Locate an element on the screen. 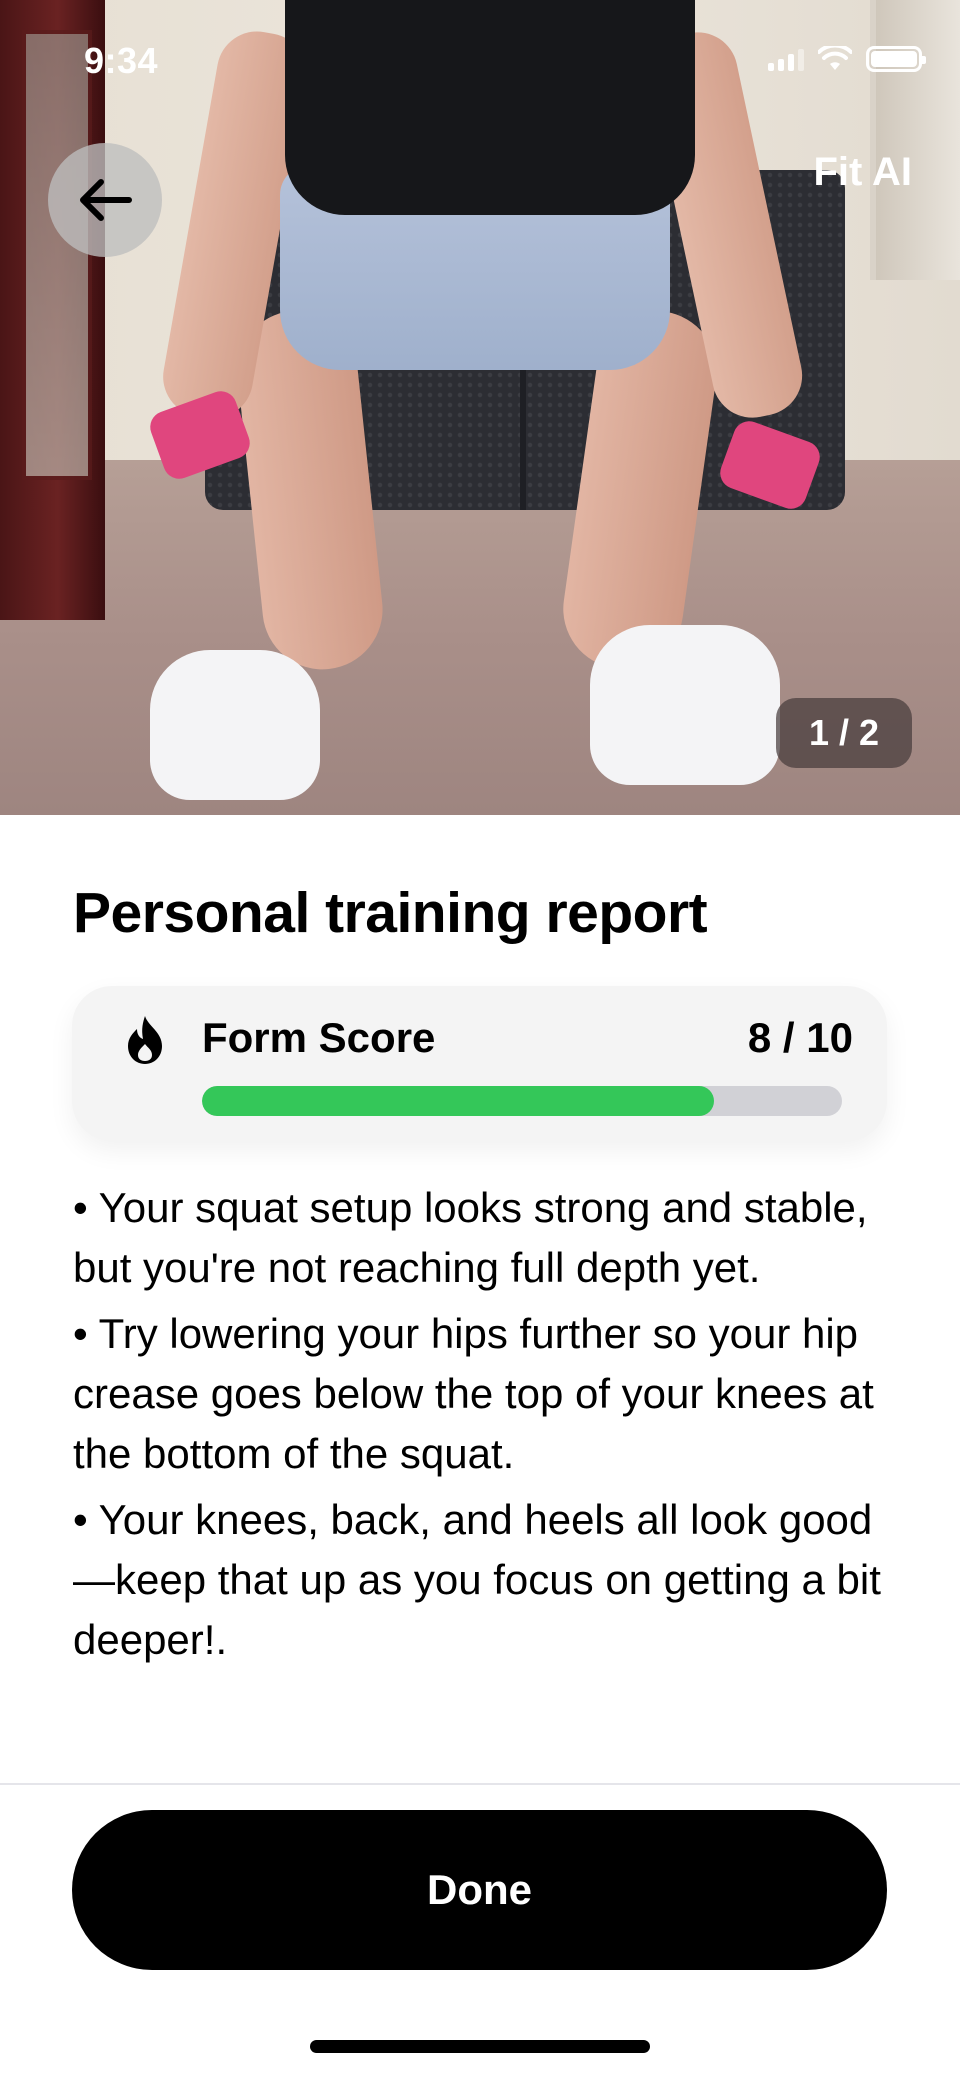  back-button is located at coordinates (105, 200).